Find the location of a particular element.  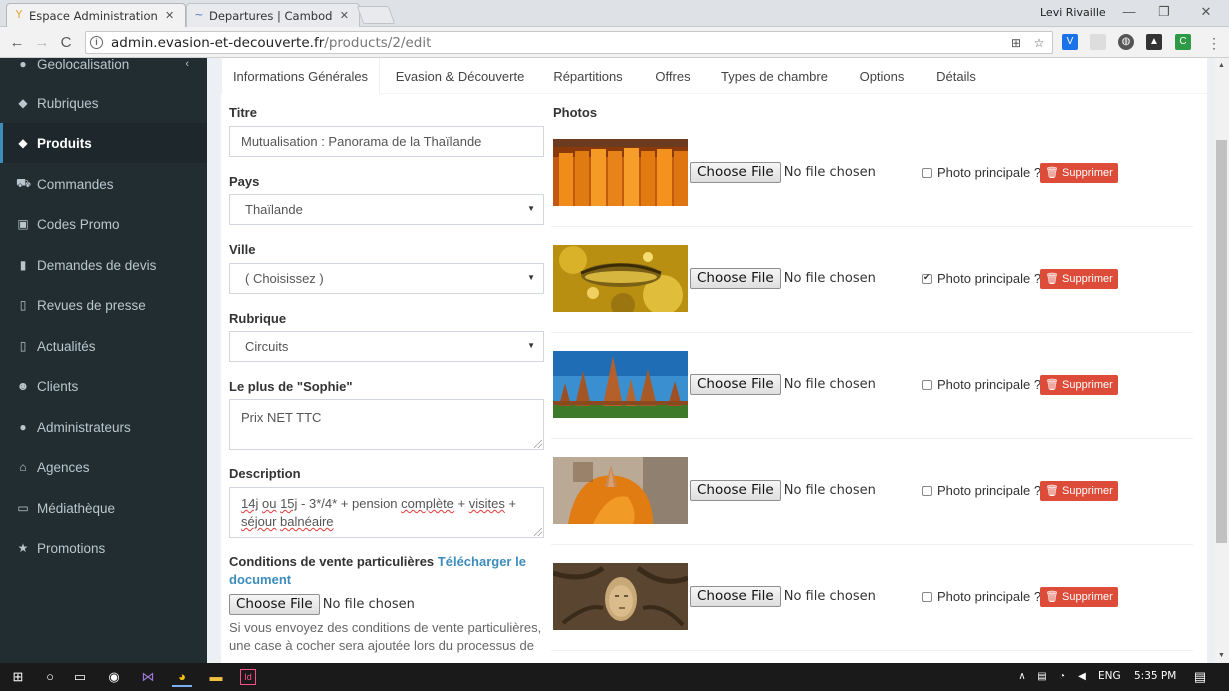

scroll-thumb is located at coordinates (1221, 341).